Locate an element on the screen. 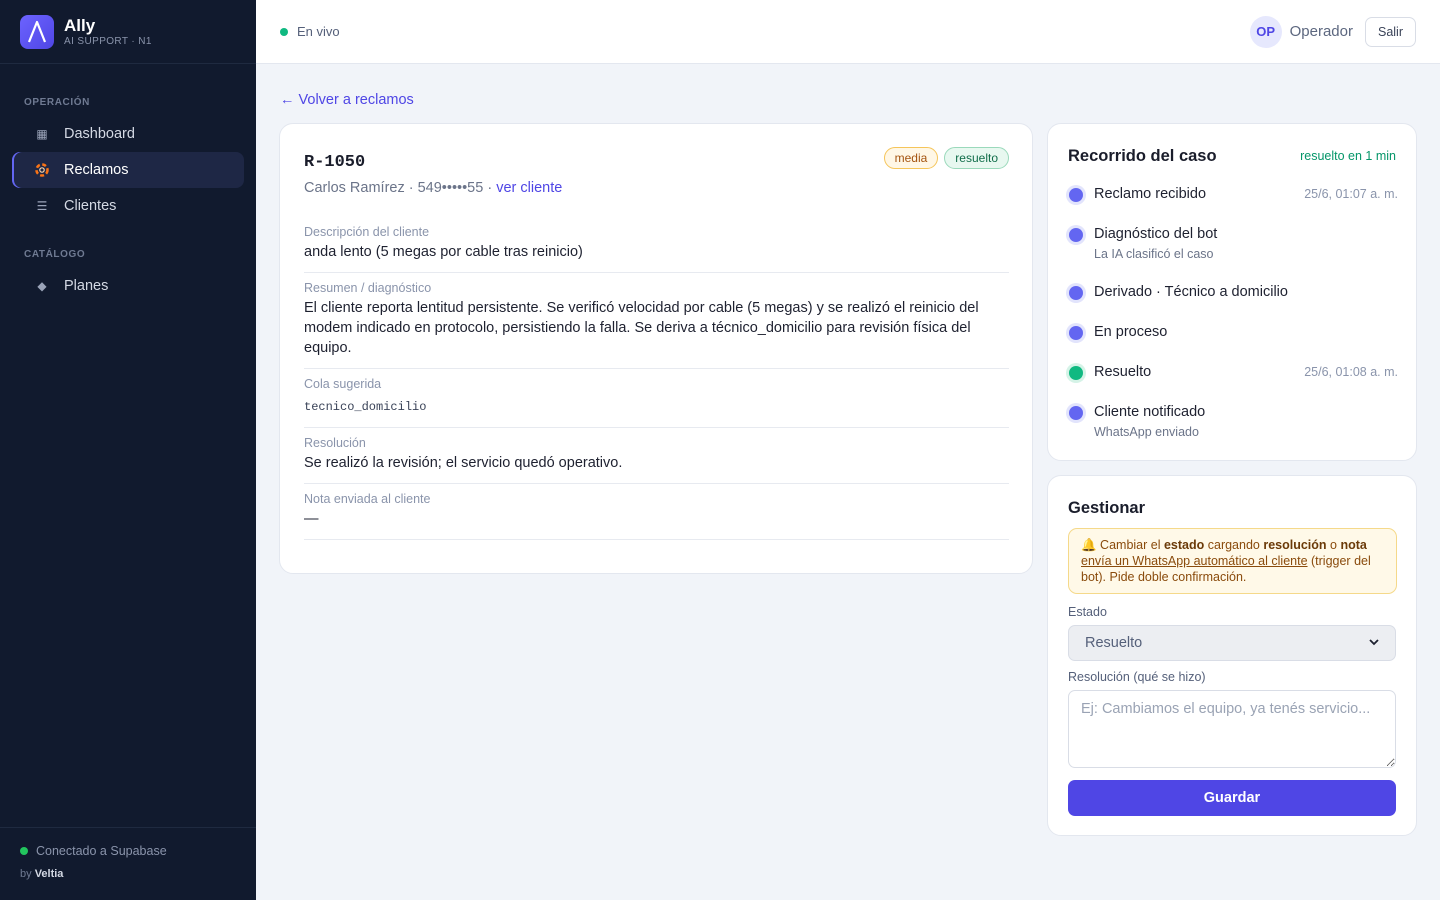 The height and width of the screenshot is (900, 1440). back-link: ← Volver a reclamos is located at coordinates (347, 100).